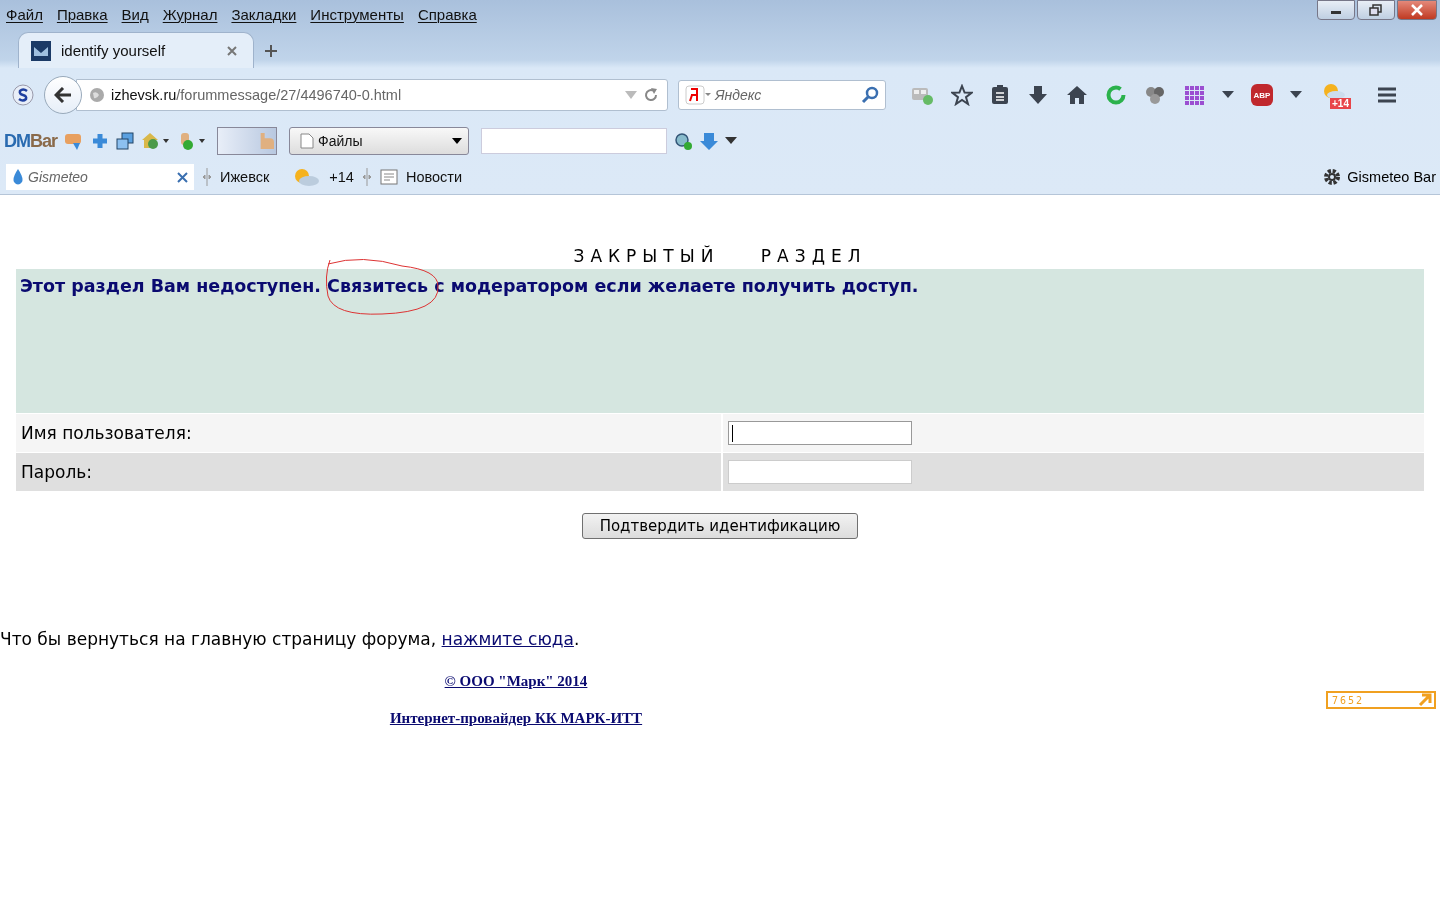 Image resolution: width=1440 pixels, height=900 pixels. Describe the element at coordinates (1332, 177) in the screenshot. I see `settings-icon` at that location.